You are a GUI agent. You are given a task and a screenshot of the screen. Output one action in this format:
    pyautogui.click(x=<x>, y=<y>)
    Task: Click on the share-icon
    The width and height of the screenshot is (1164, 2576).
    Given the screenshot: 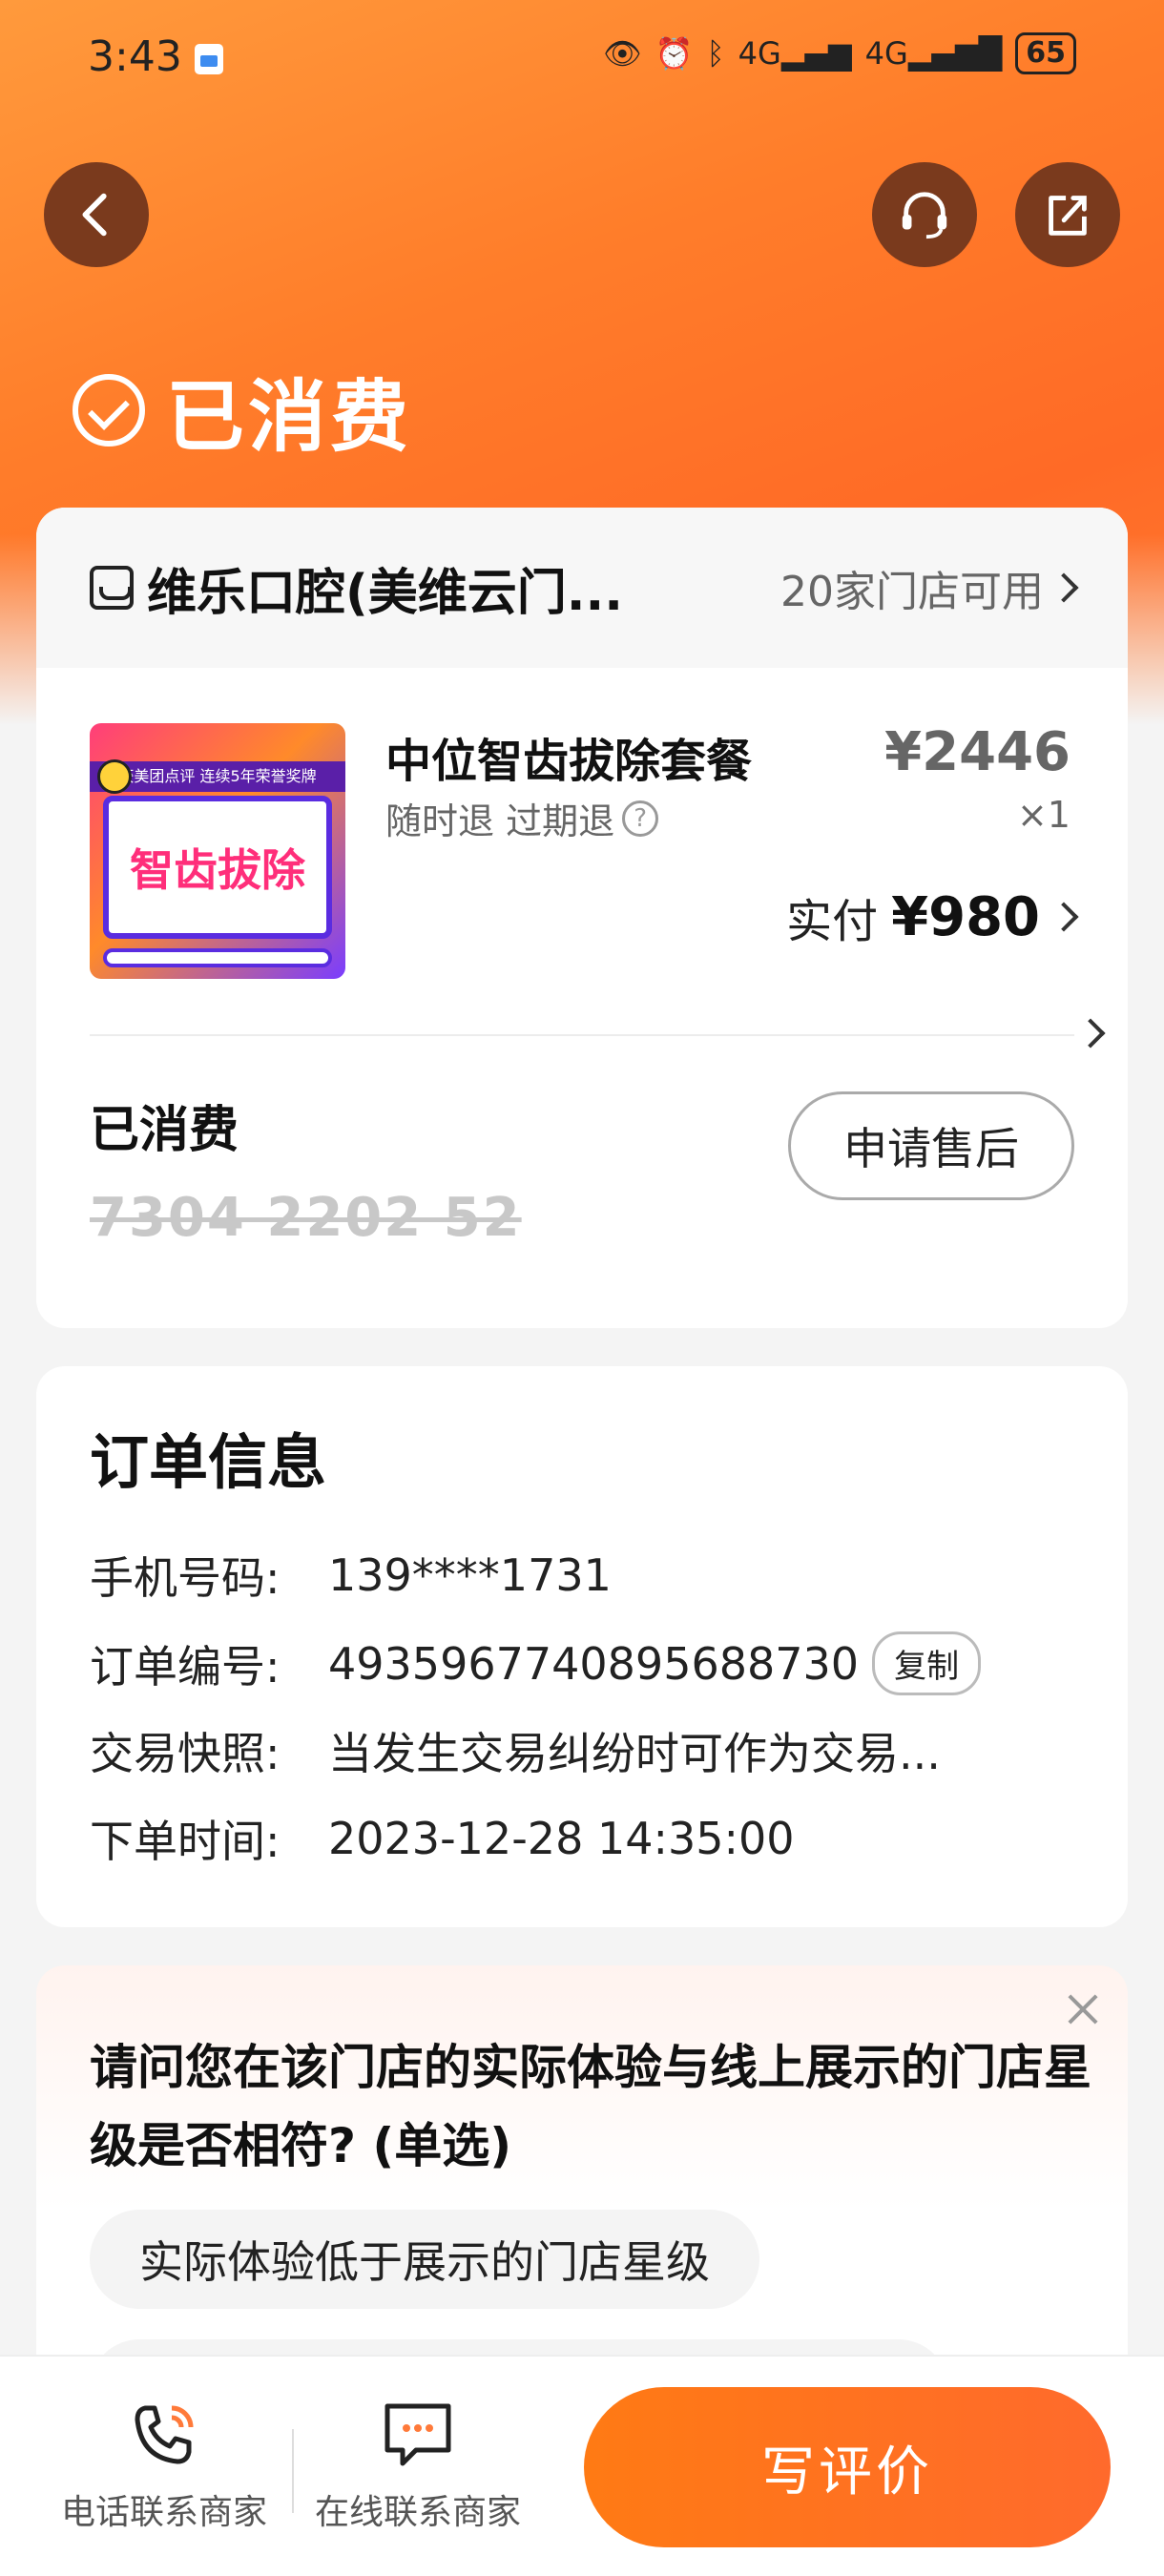 What is the action you would take?
    pyautogui.click(x=1068, y=216)
    